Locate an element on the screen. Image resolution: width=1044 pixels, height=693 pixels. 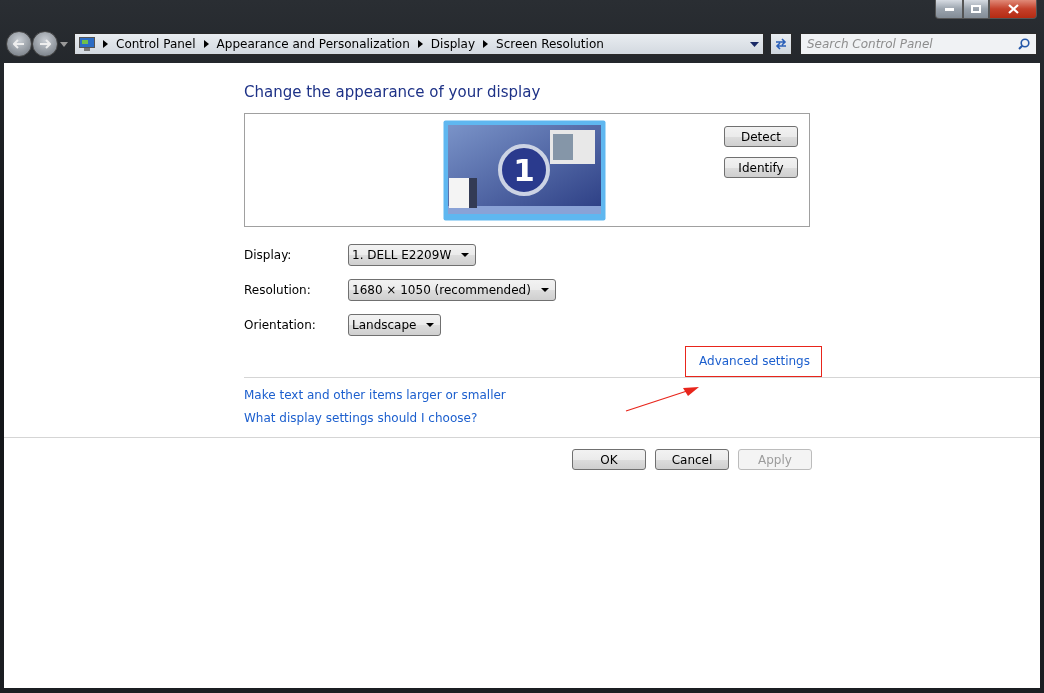
address-bar: Control Panel Appearance and Personalization Display Screen Resolution is located at coordinates (419, 44).